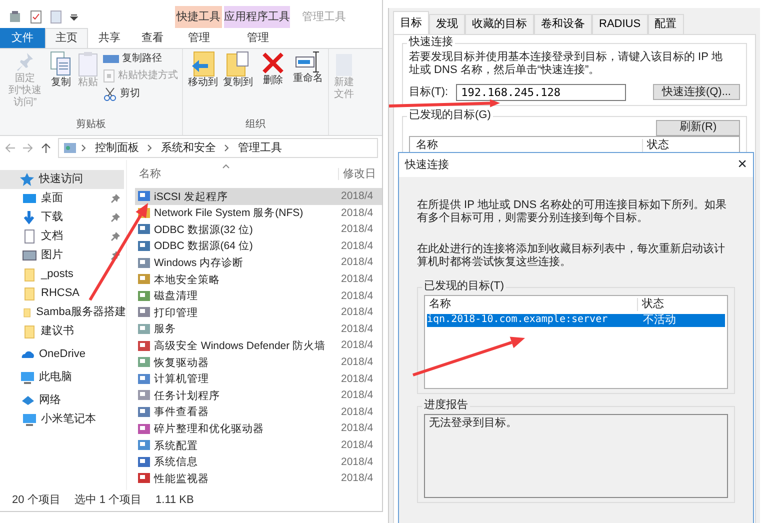 This screenshot has height=523, width=782. Describe the element at coordinates (258, 262) in the screenshot. I see `file-row: Windows 内存诊断 2018/4` at that location.